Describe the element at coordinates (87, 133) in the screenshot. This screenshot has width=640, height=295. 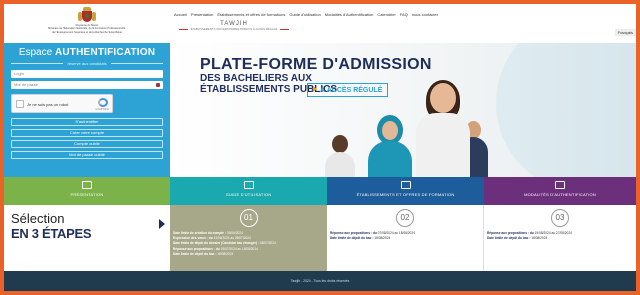
I see `create-account-button: Créer votre compte` at that location.